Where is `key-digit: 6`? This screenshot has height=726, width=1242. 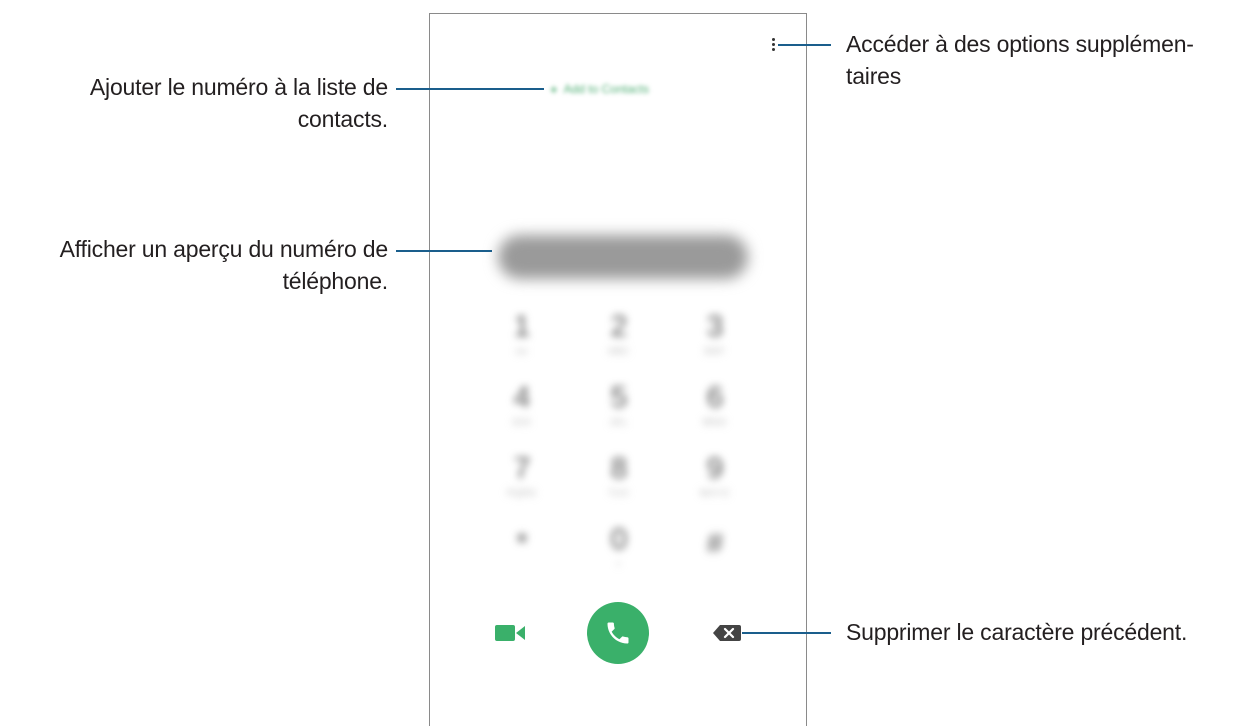
key-digit: 6 is located at coordinates (715, 397).